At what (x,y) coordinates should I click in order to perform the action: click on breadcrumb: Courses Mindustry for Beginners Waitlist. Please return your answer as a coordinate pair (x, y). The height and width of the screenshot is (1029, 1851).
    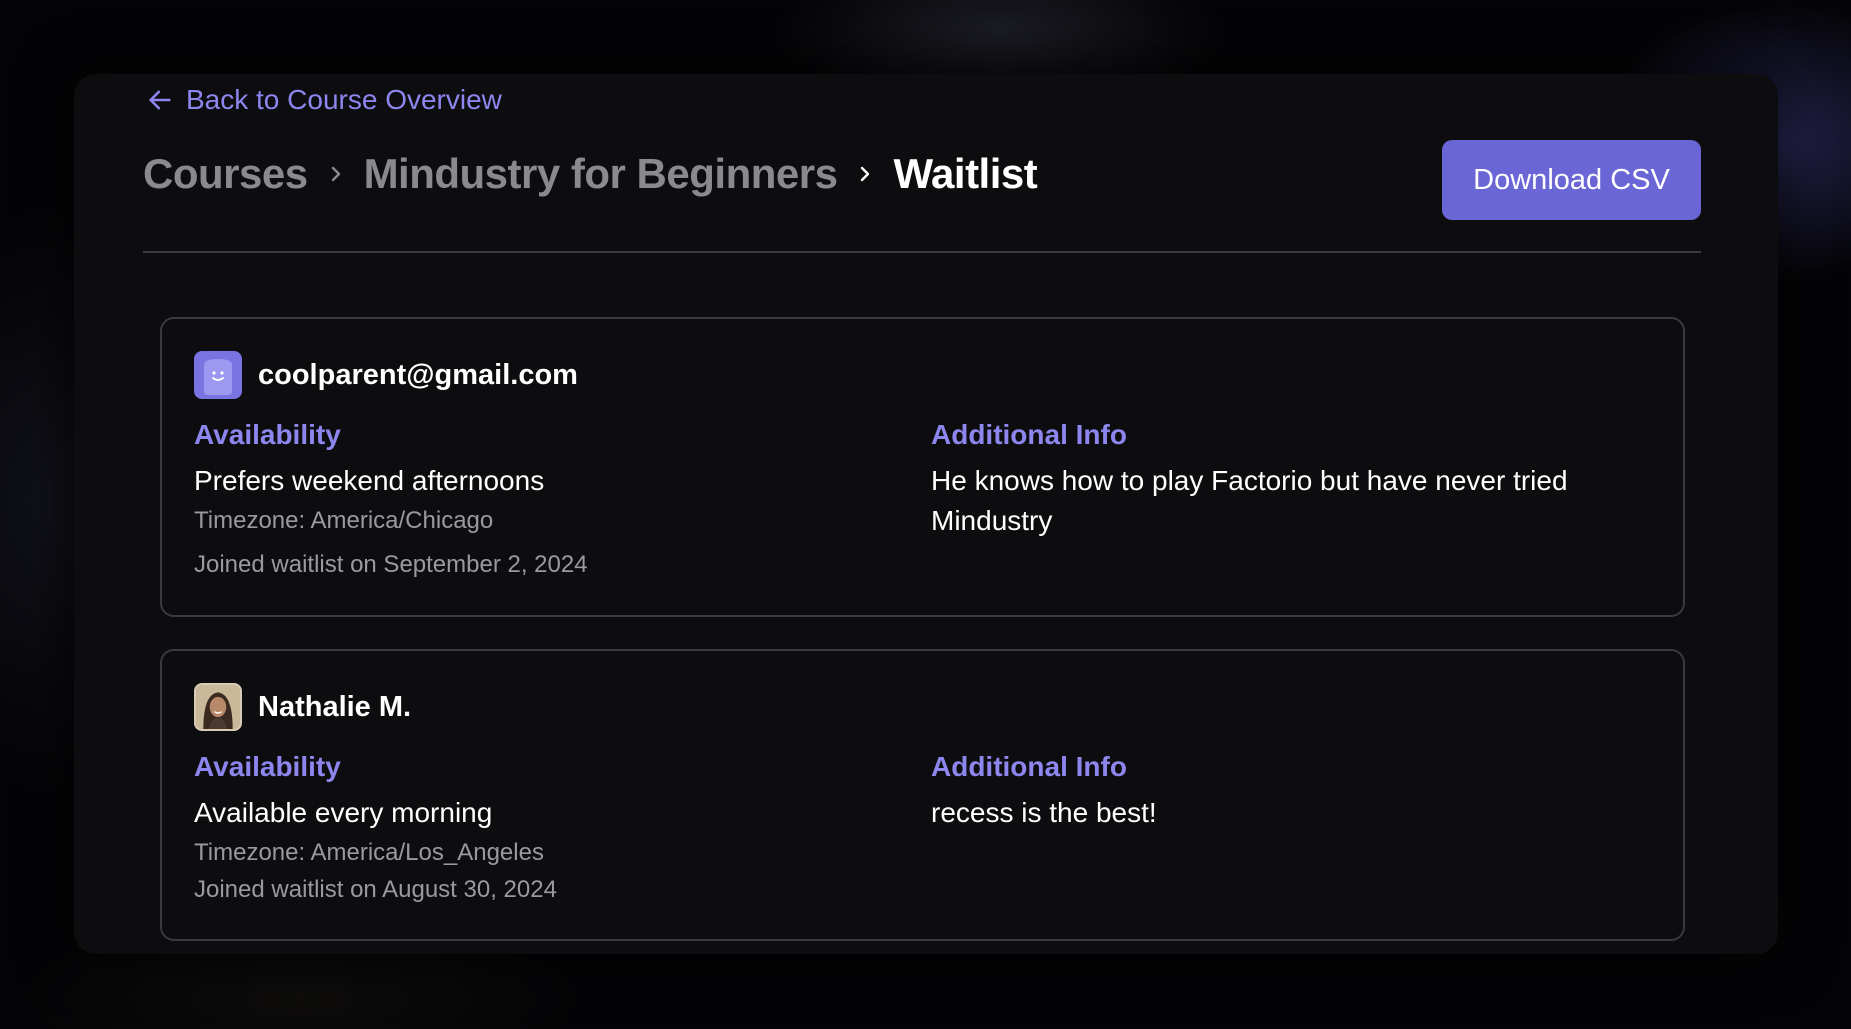
    Looking at the image, I should click on (590, 174).